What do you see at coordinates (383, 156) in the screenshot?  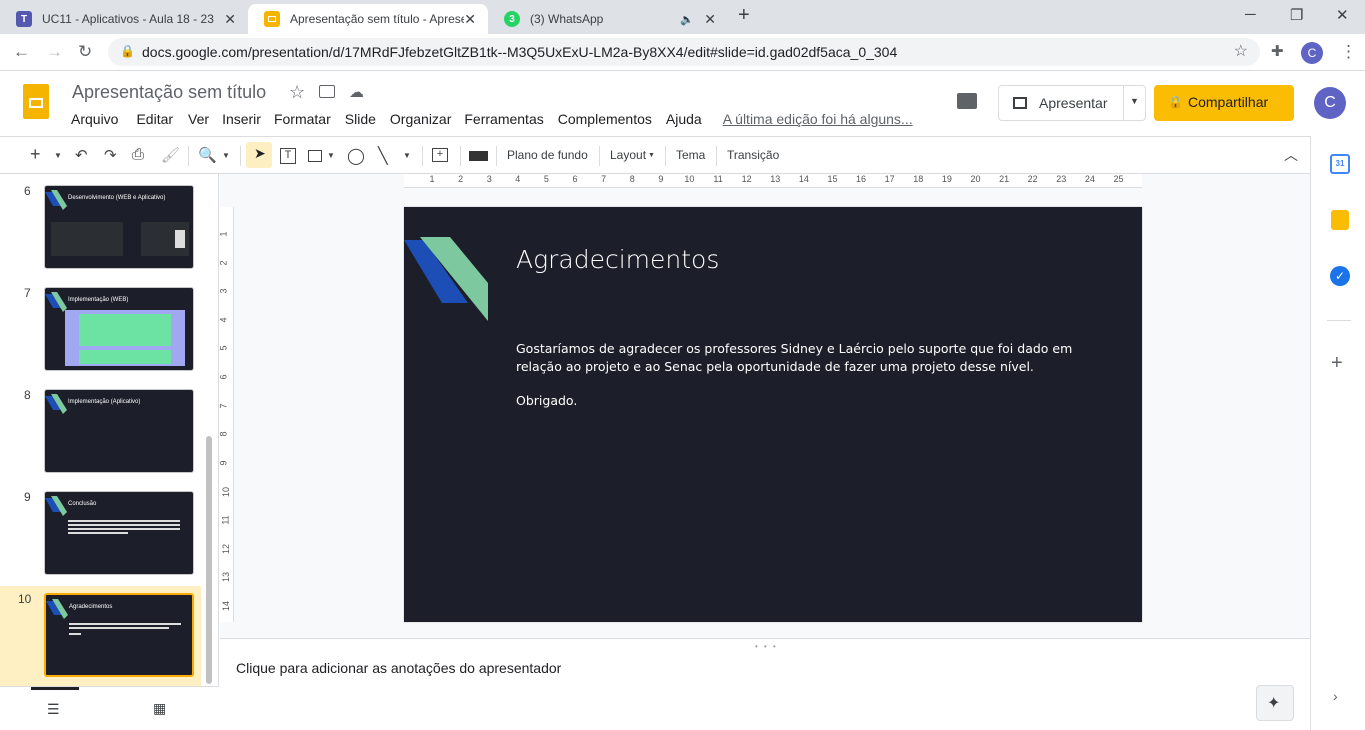 I see `line-icon: ╲` at bounding box center [383, 156].